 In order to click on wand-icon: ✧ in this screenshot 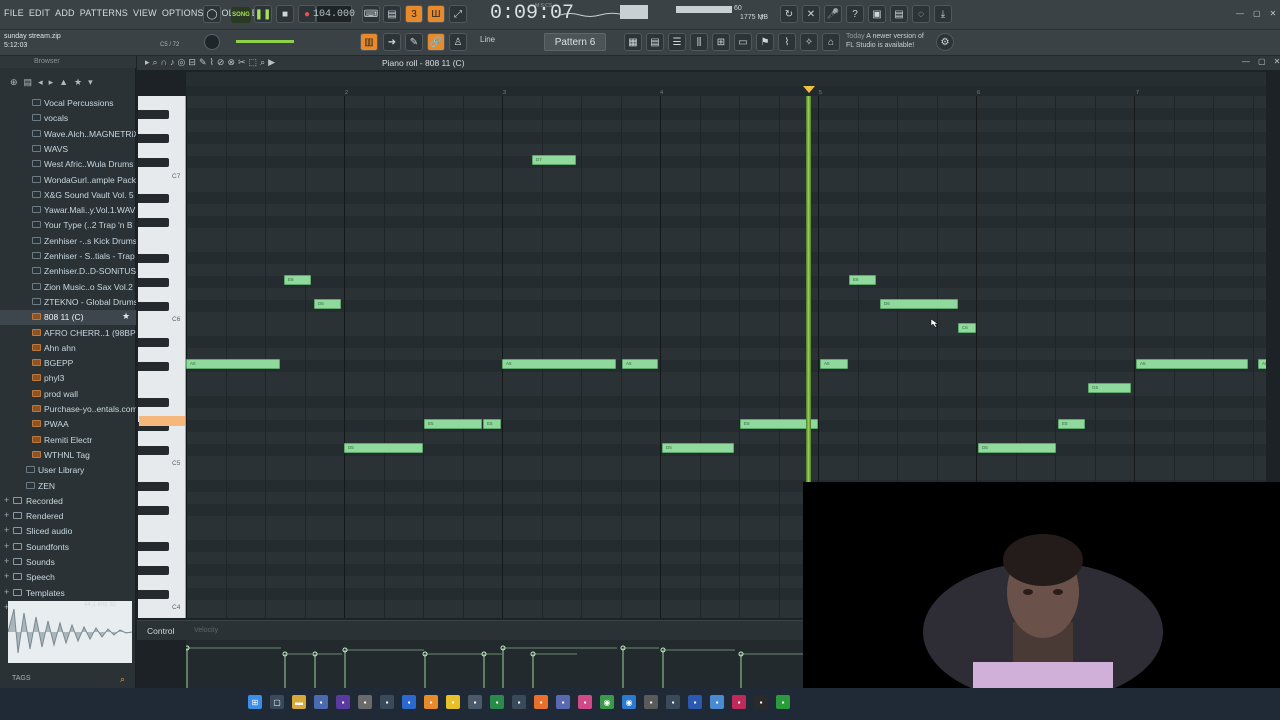, I will do `click(809, 42)`.